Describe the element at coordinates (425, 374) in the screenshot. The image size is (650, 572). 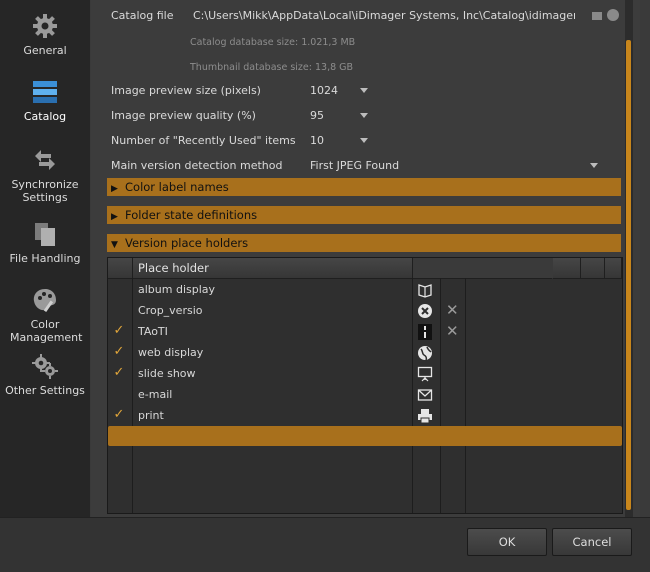
I see `projector-screen-icon` at that location.